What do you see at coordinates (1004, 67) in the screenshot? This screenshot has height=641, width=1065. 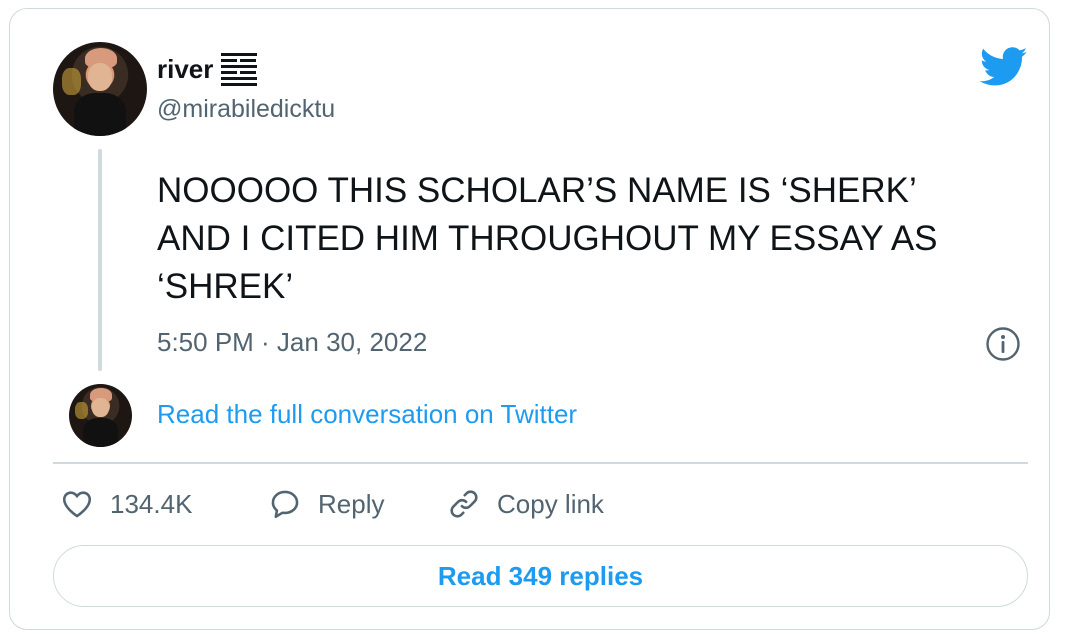 I see `twitter-bird-icon` at bounding box center [1004, 67].